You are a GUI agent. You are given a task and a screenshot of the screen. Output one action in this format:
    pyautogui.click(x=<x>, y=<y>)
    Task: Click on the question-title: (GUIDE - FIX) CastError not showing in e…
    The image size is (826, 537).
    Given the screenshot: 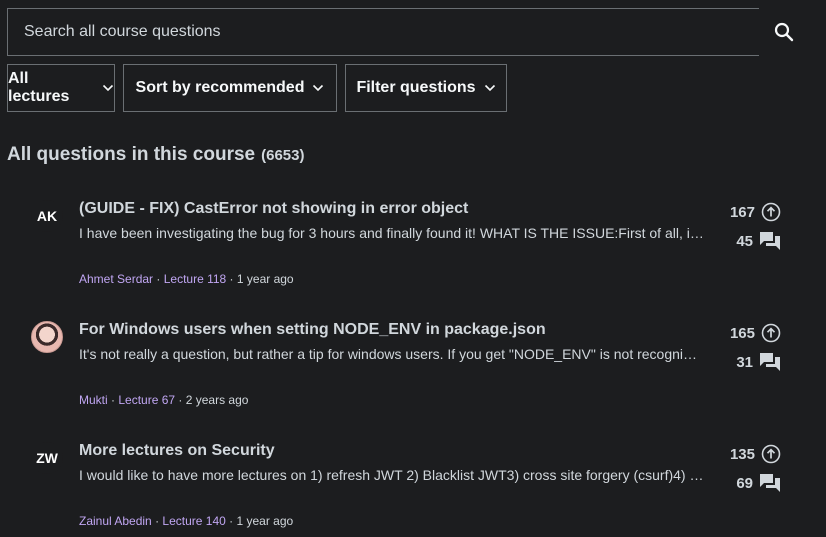 What is the action you would take?
    pyautogui.click(x=399, y=209)
    